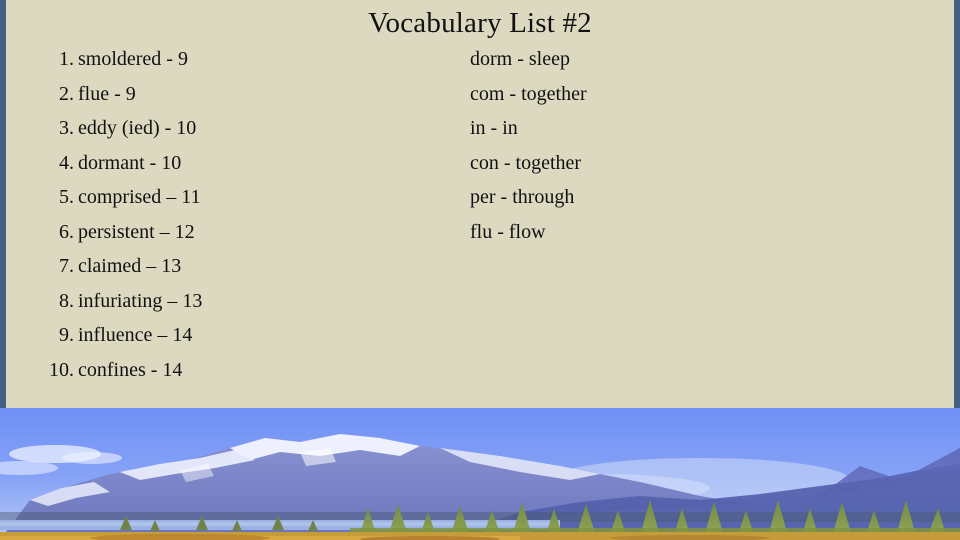  What do you see at coordinates (66, 335) in the screenshot?
I see `list-item-number: 9.` at bounding box center [66, 335].